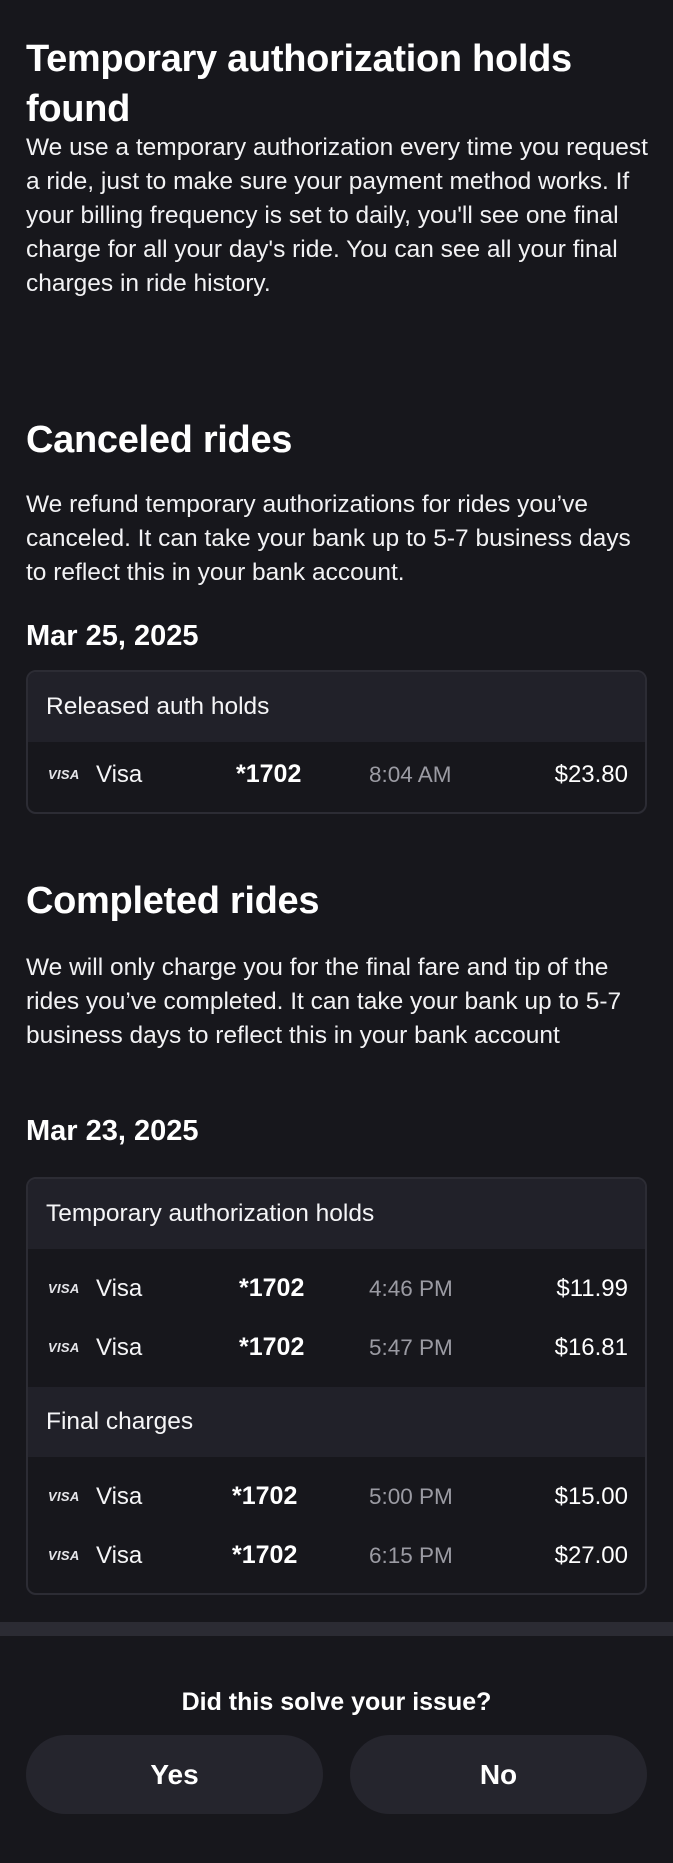 This screenshot has height=1863, width=673. I want to click on page-title: Temporary authorization holds found, so click(299, 84).